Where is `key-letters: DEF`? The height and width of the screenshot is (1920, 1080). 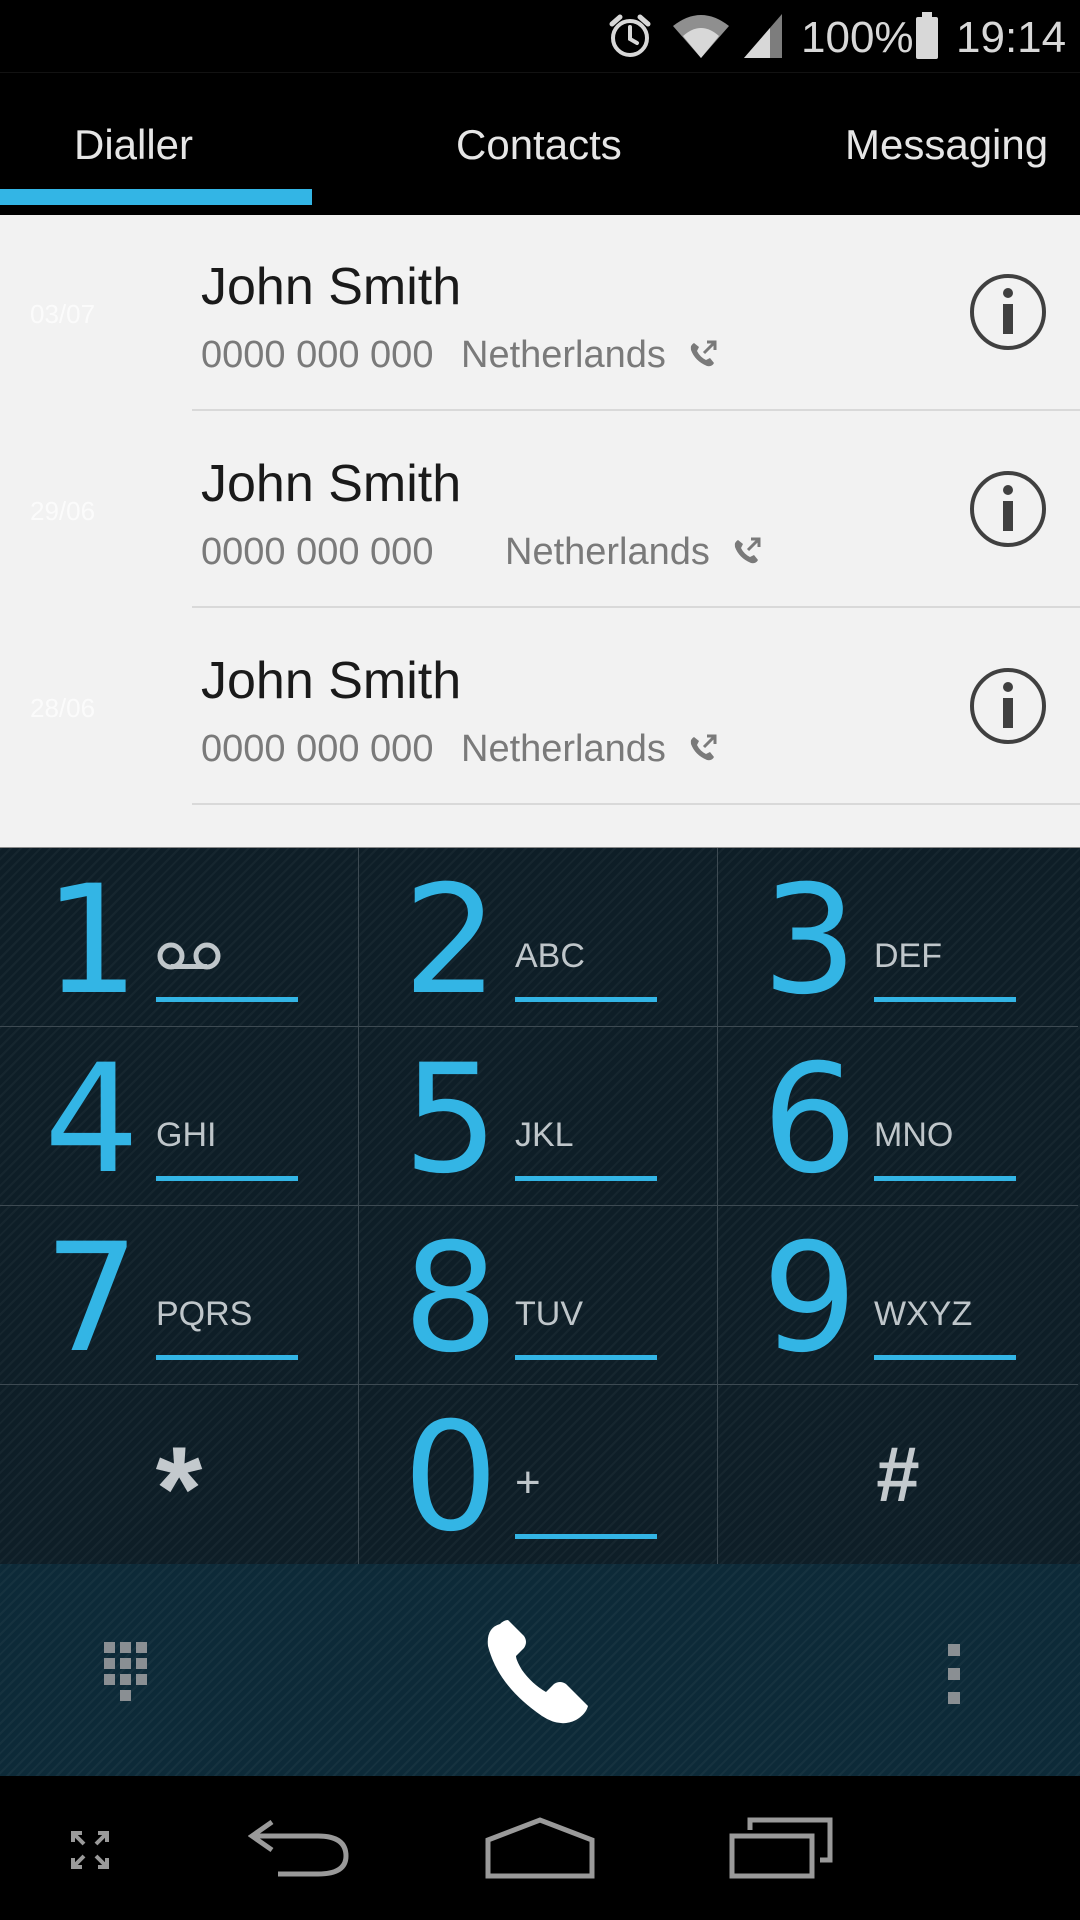 key-letters: DEF is located at coordinates (908, 956).